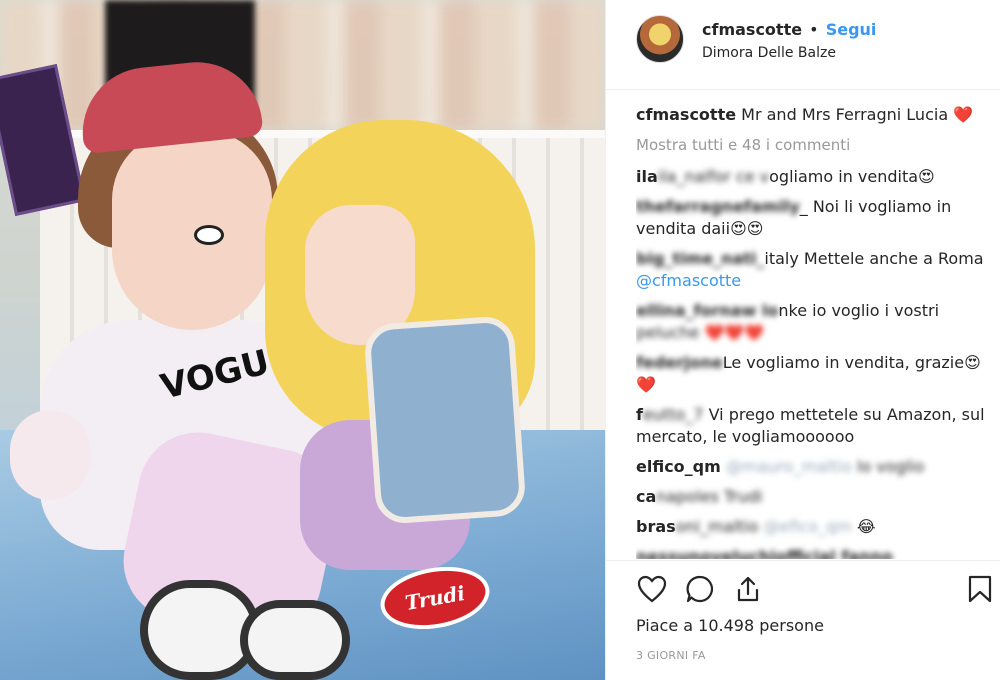  What do you see at coordinates (678, 466) in the screenshot?
I see `comment-username: elfico_qm` at bounding box center [678, 466].